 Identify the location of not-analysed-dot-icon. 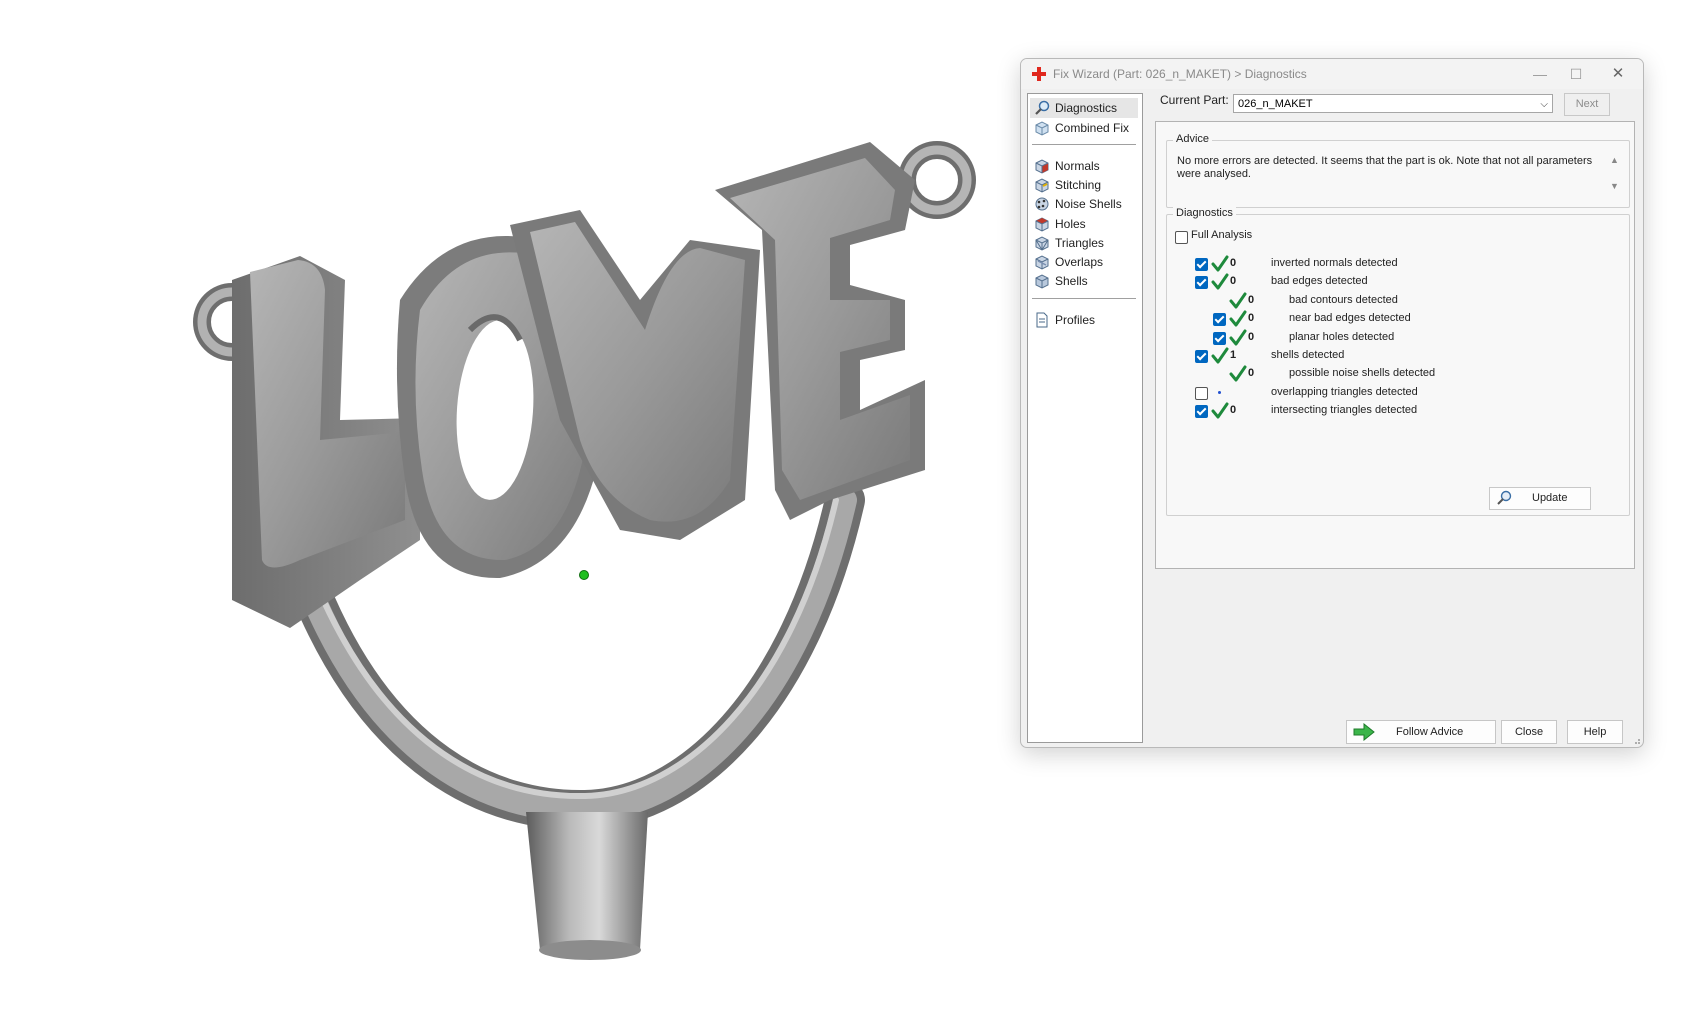
(1219, 392).